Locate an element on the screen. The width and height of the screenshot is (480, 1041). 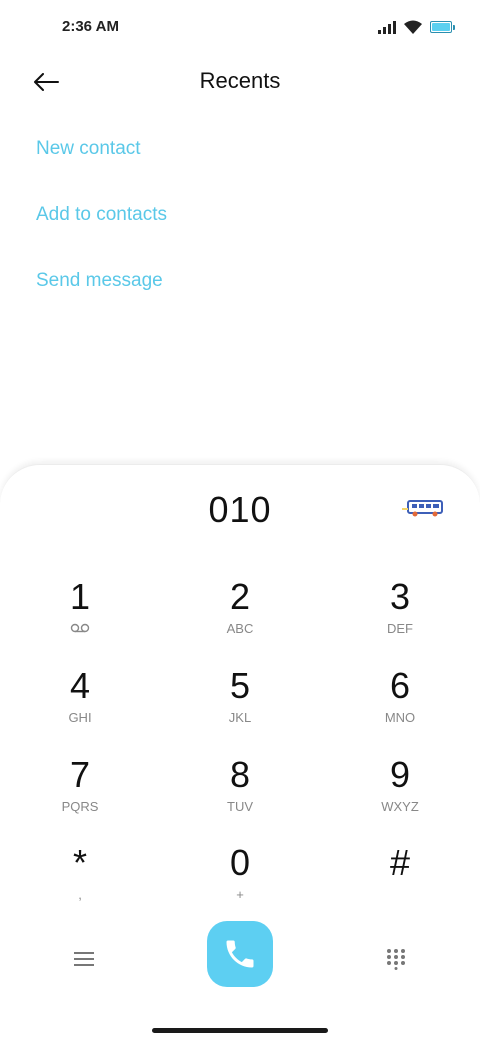
menu-button is located at coordinates (84, 959).